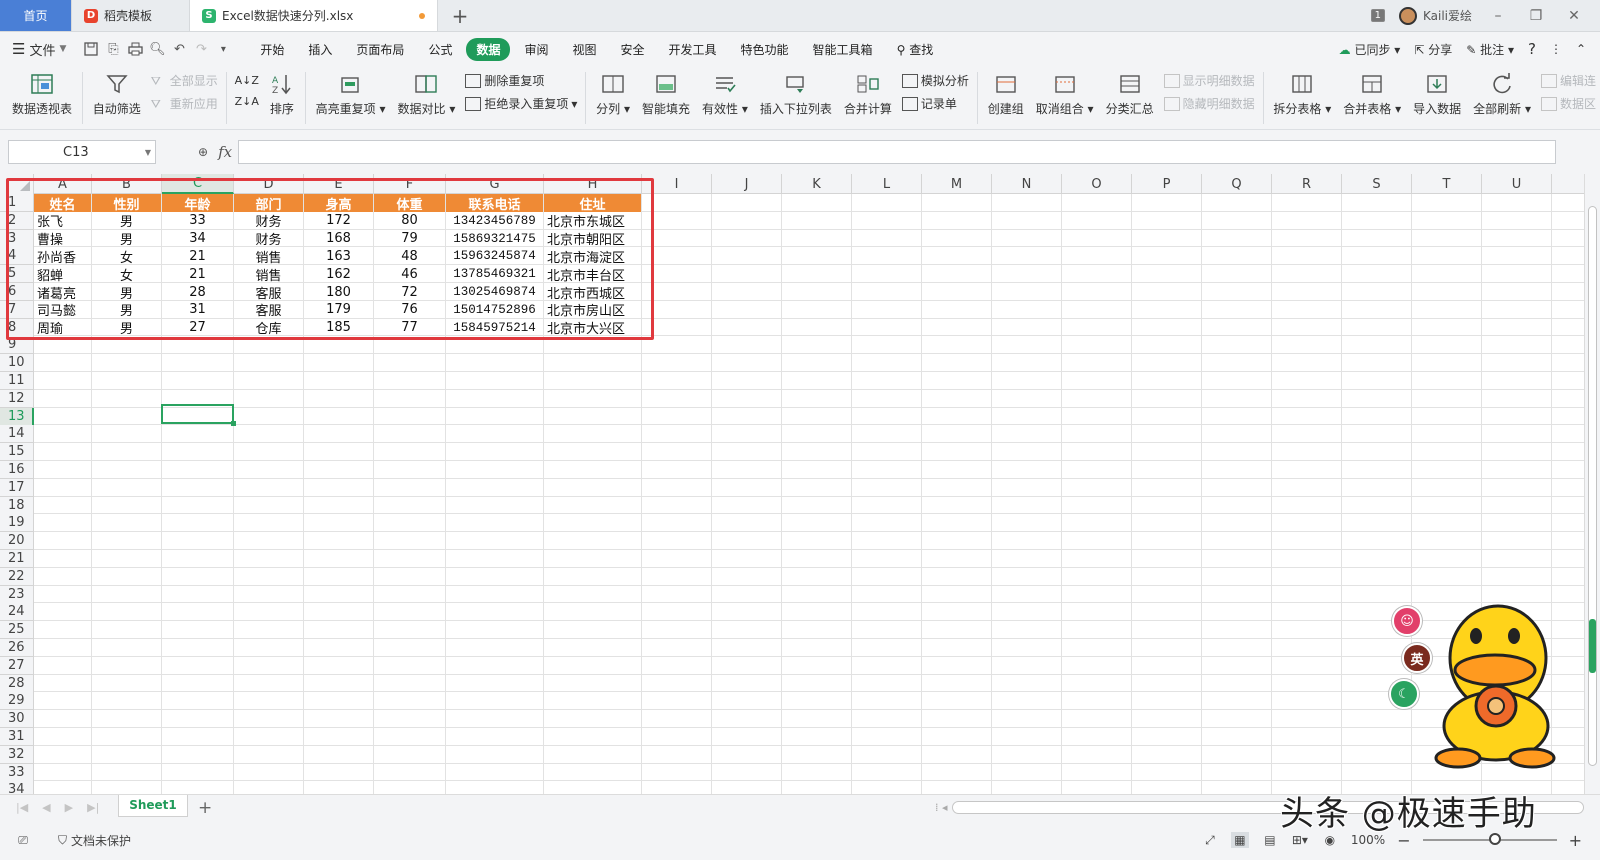  What do you see at coordinates (613, 91) in the screenshot?
I see `split-column-button: 分列 ▾` at bounding box center [613, 91].